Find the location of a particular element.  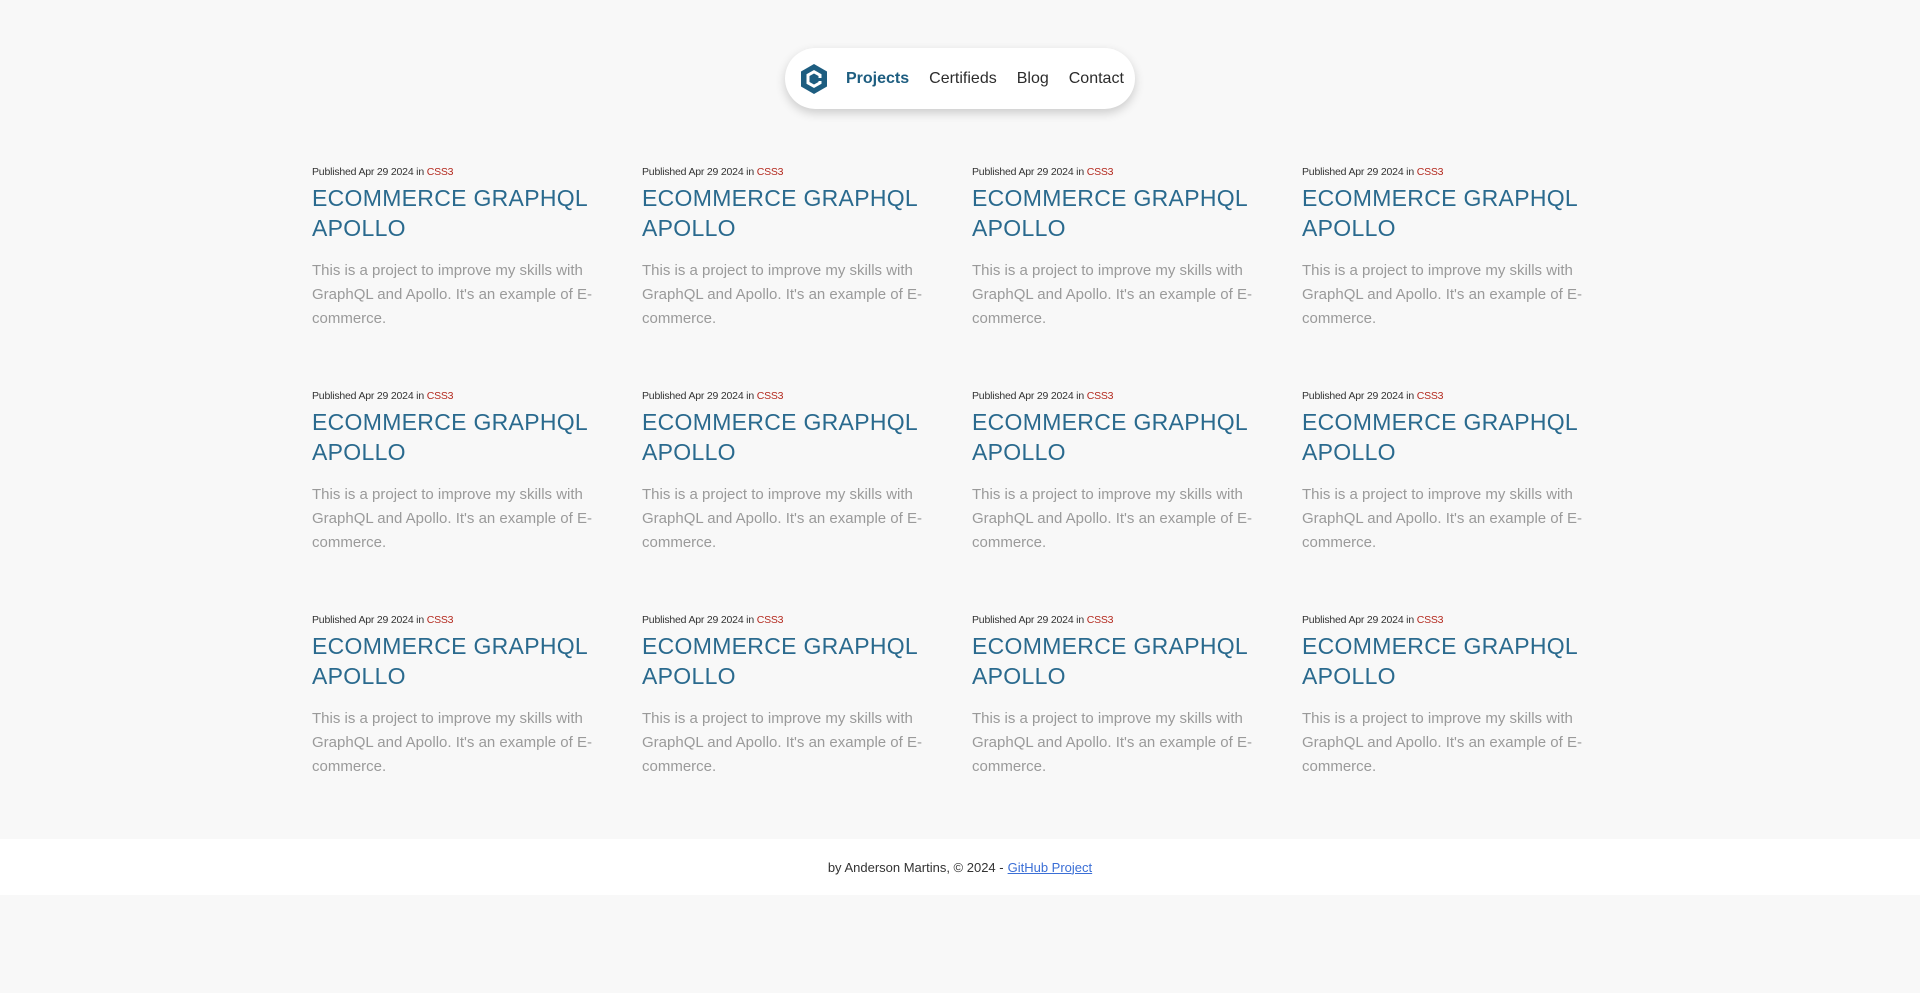

top-navigation: Projects Certifieds Blog Contact is located at coordinates (960, 78).